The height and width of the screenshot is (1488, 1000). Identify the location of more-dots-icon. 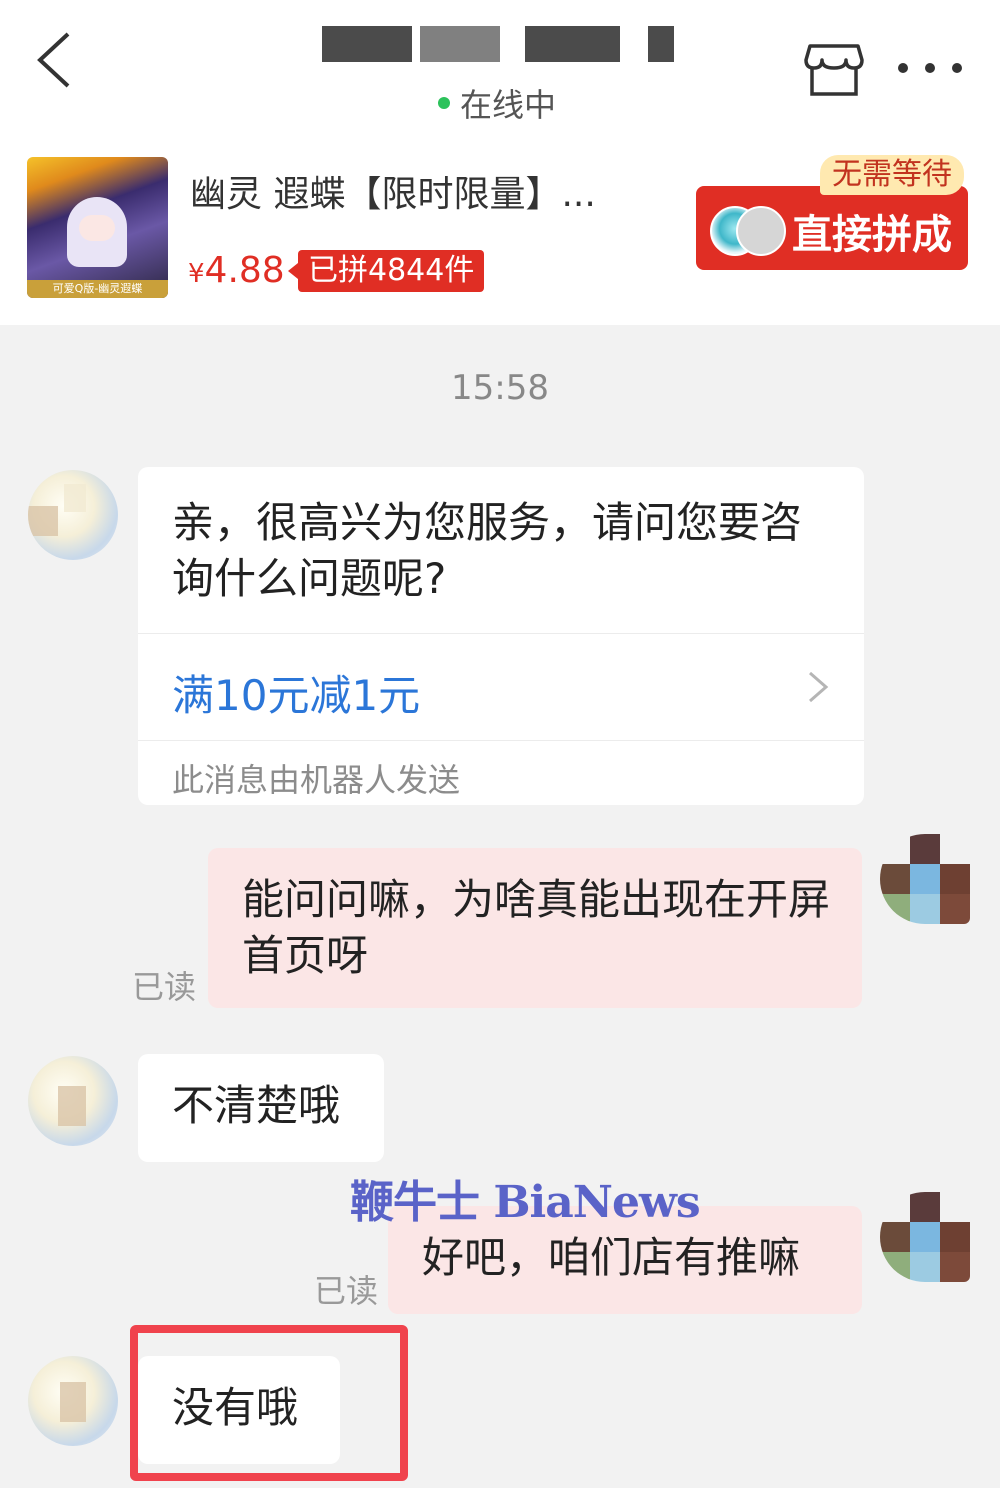
(930, 68).